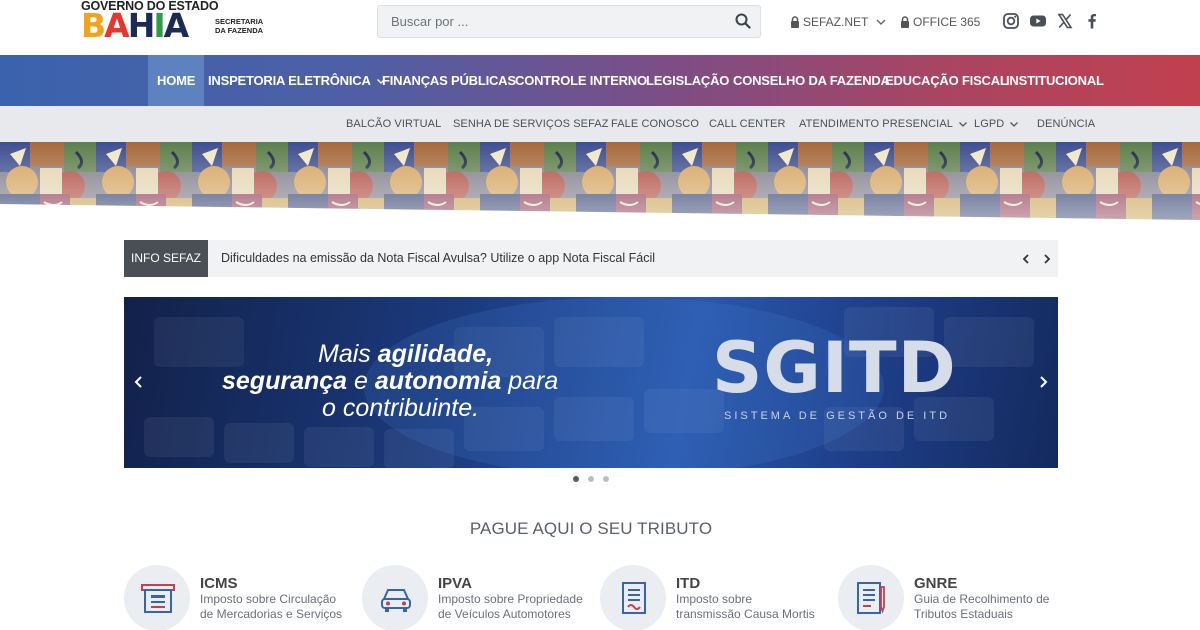 The width and height of the screenshot is (1200, 630). Describe the element at coordinates (1011, 21) in the screenshot. I see `instagram-icon` at that location.